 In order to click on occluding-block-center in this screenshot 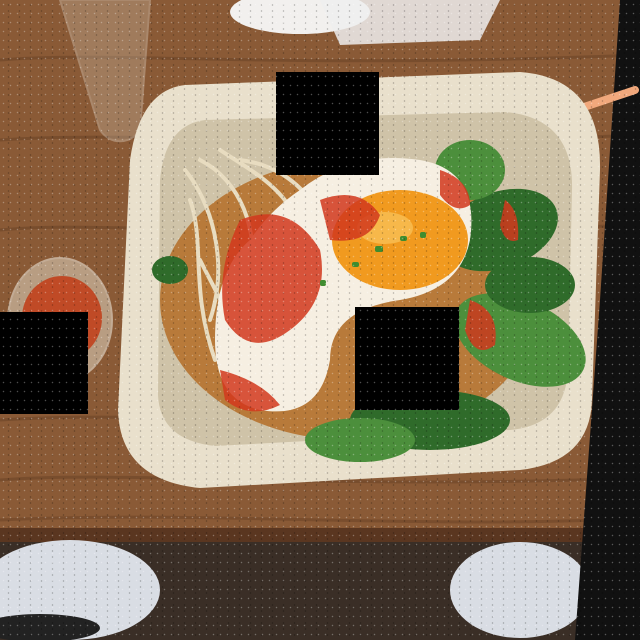, I will do `click(407, 358)`.